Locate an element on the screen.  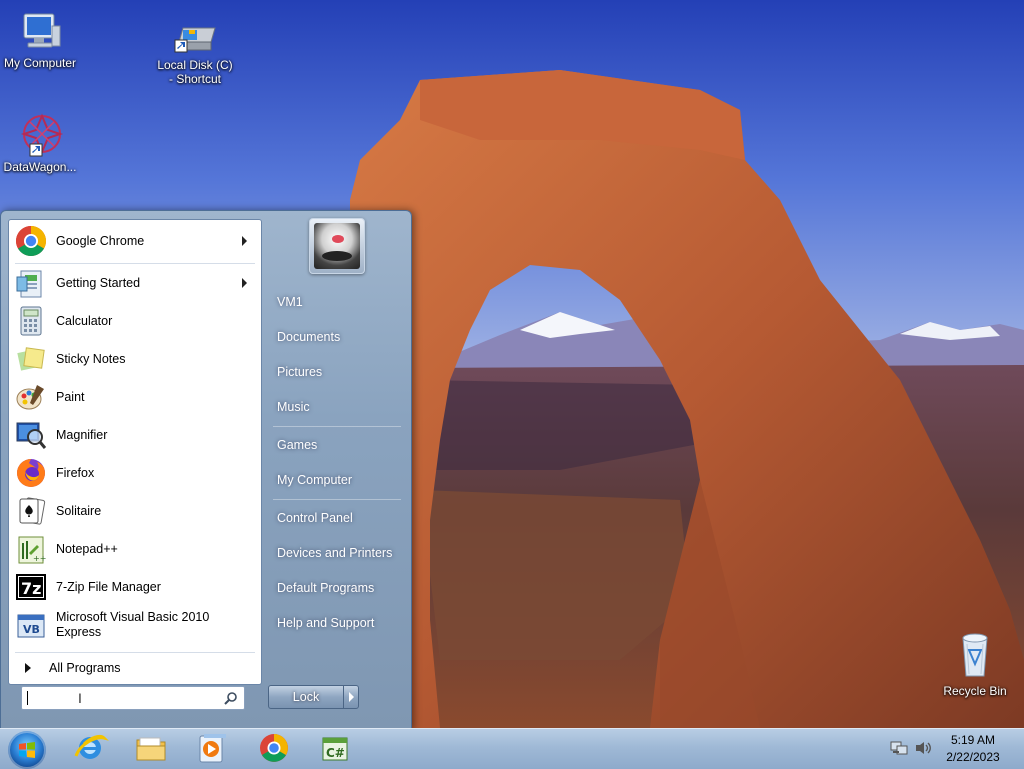
text-caret is located at coordinates (27, 698).